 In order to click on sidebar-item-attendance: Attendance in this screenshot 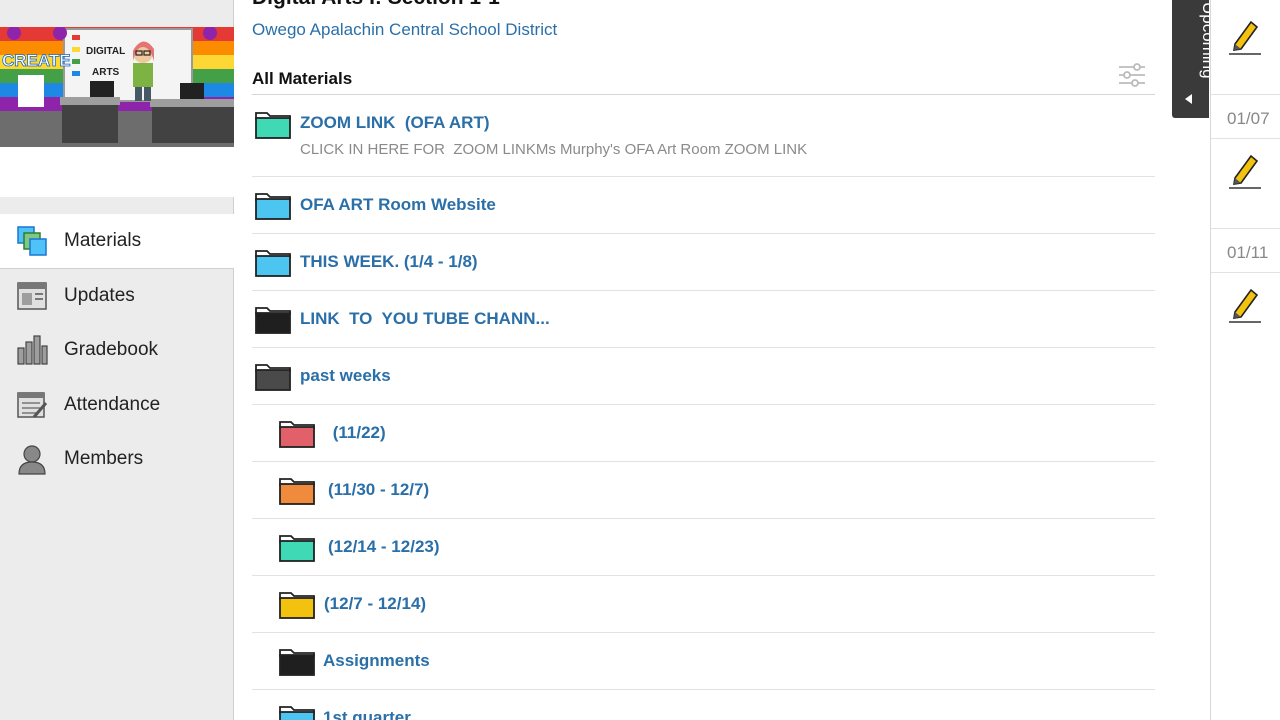, I will do `click(117, 405)`.